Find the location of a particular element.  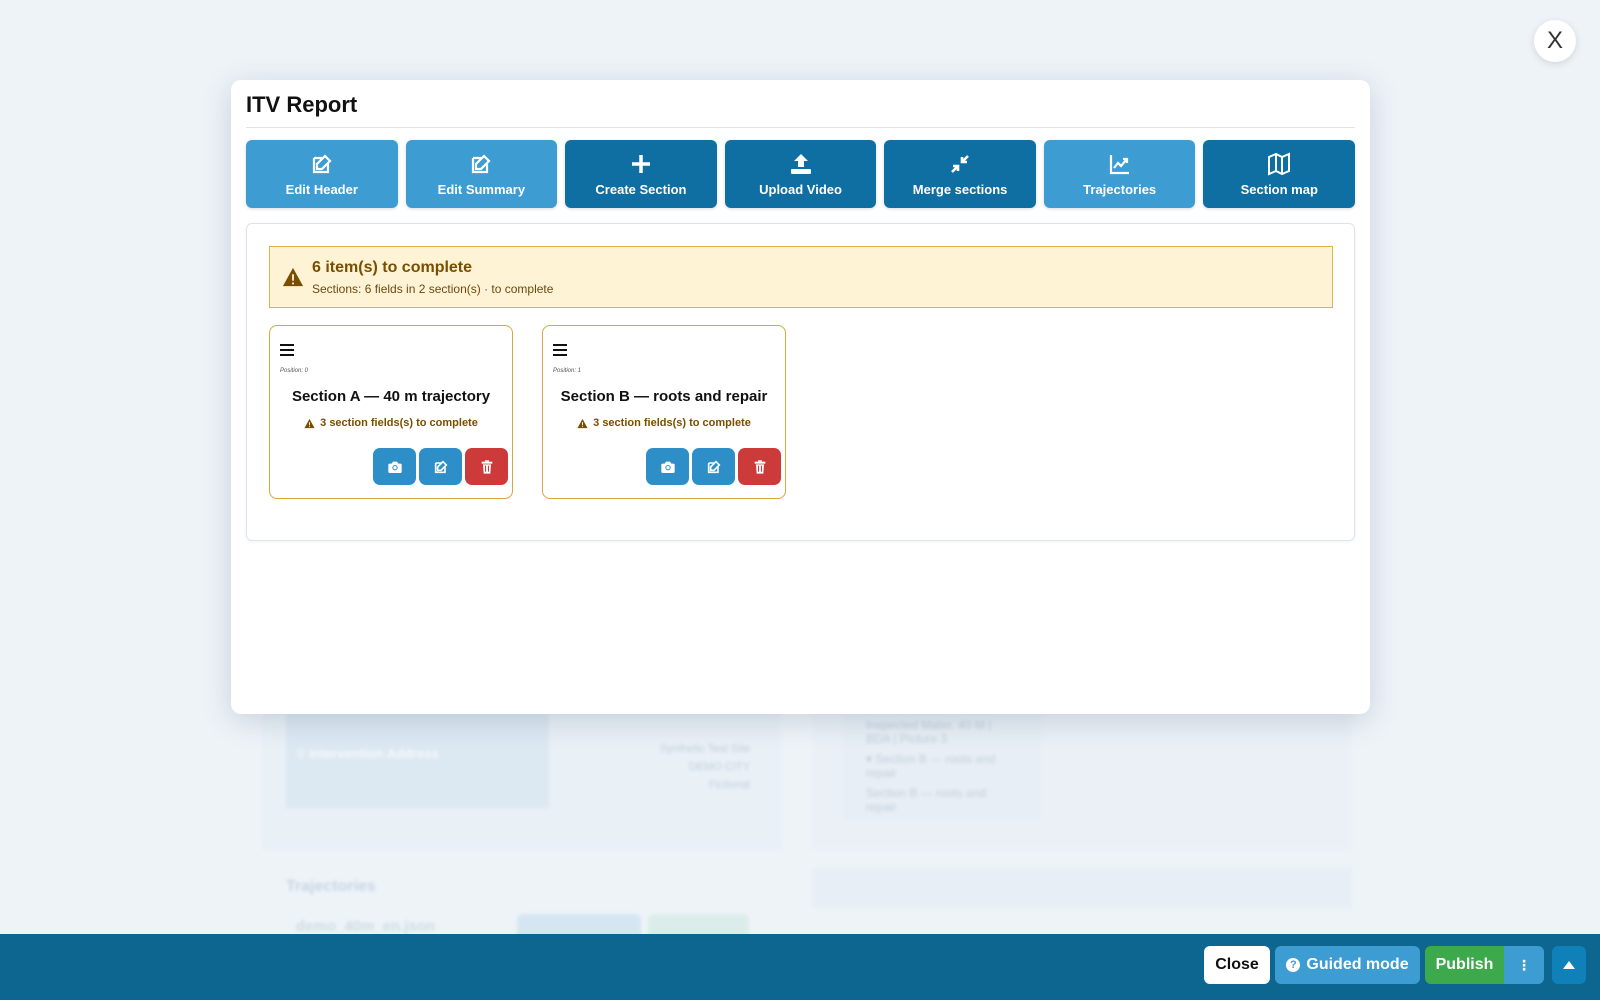

line-chart-icon is located at coordinates (1119, 164).